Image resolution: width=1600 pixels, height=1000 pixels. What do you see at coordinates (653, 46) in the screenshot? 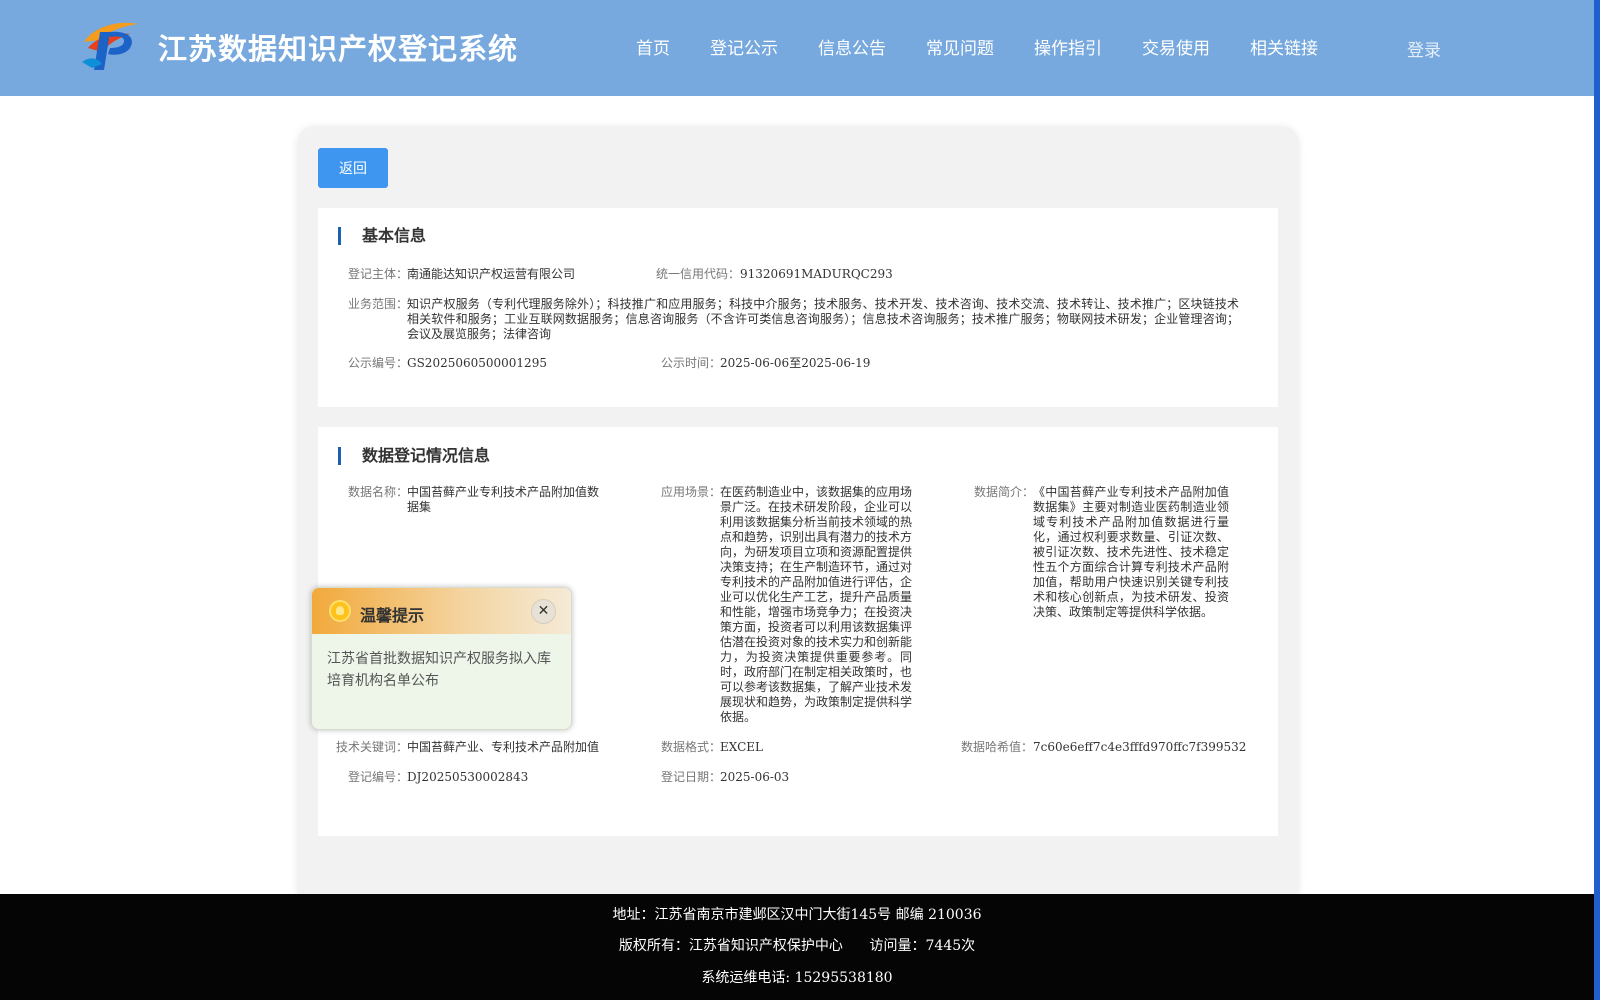
I see `nav-home: 首页` at bounding box center [653, 46].